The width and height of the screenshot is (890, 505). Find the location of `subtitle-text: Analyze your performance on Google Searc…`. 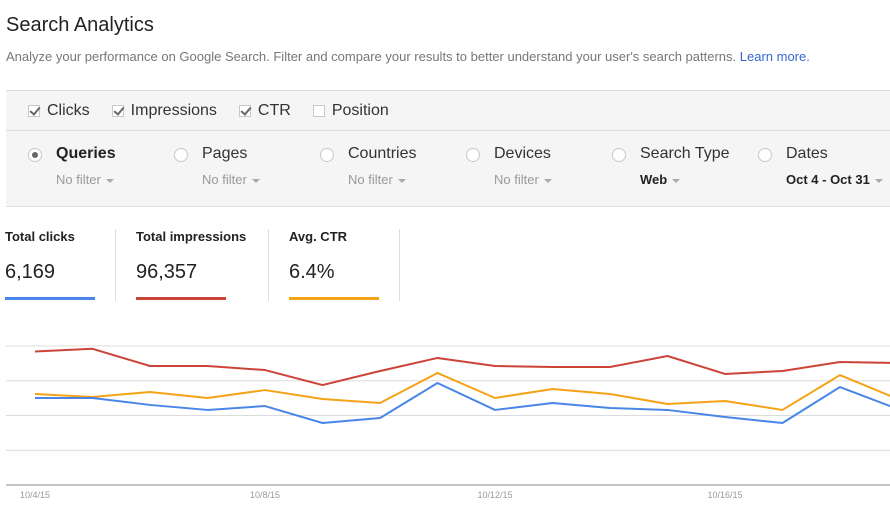

subtitle-text: Analyze your performance on Google Searc… is located at coordinates (371, 56).